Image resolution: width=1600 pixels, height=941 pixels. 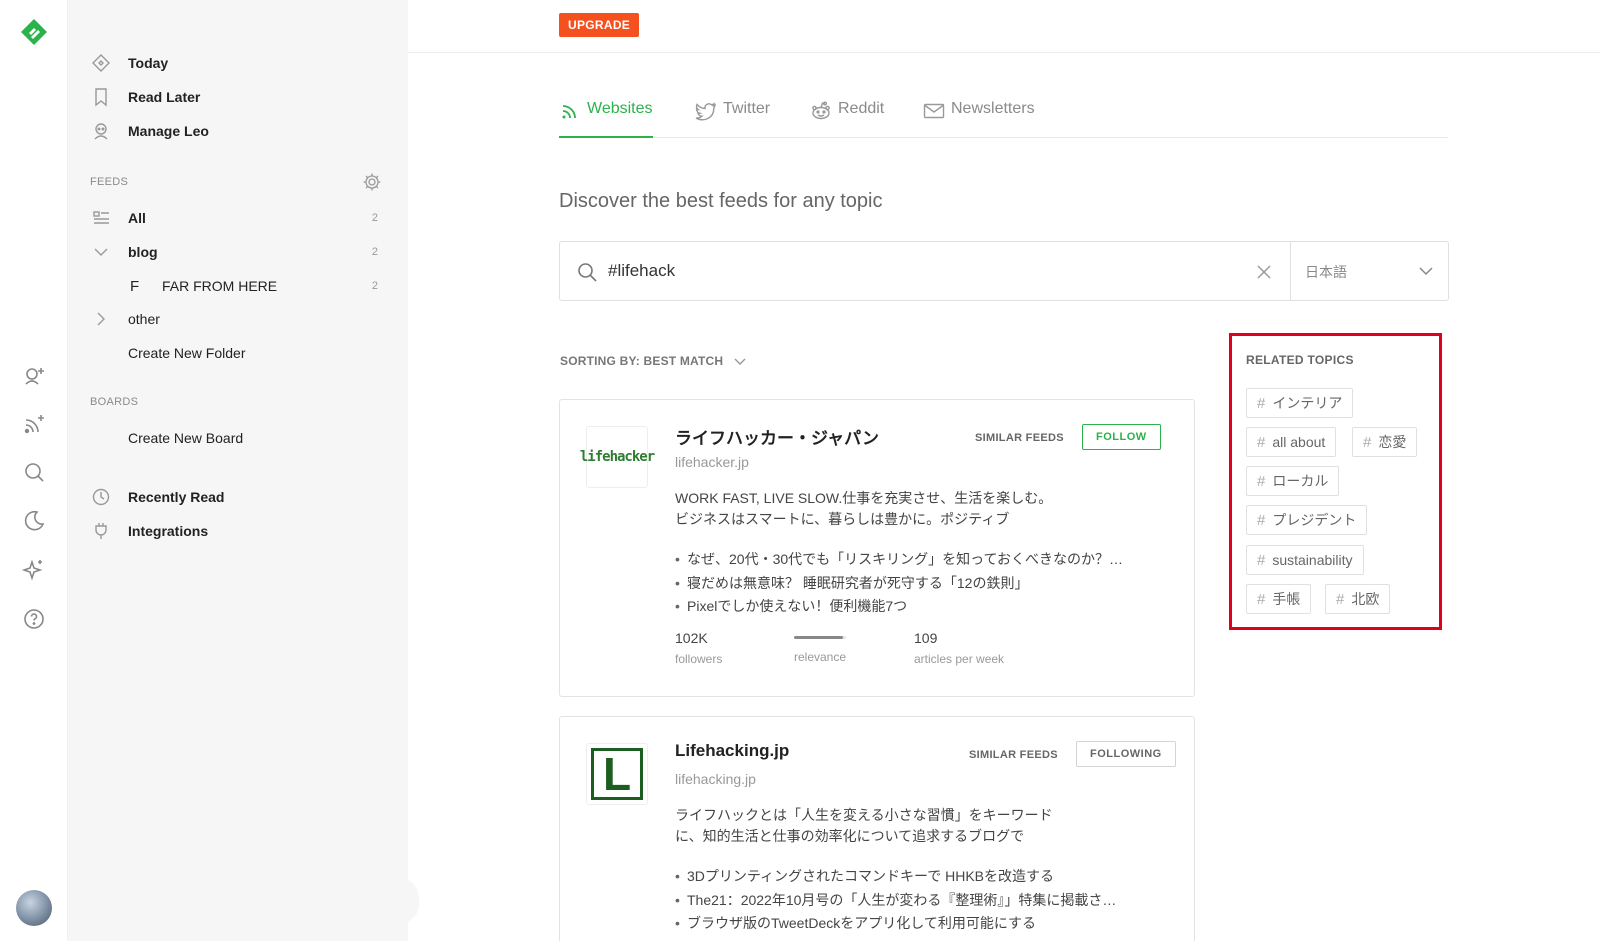 I want to click on sidebar-item-read-later: Read Later, so click(x=240, y=97).